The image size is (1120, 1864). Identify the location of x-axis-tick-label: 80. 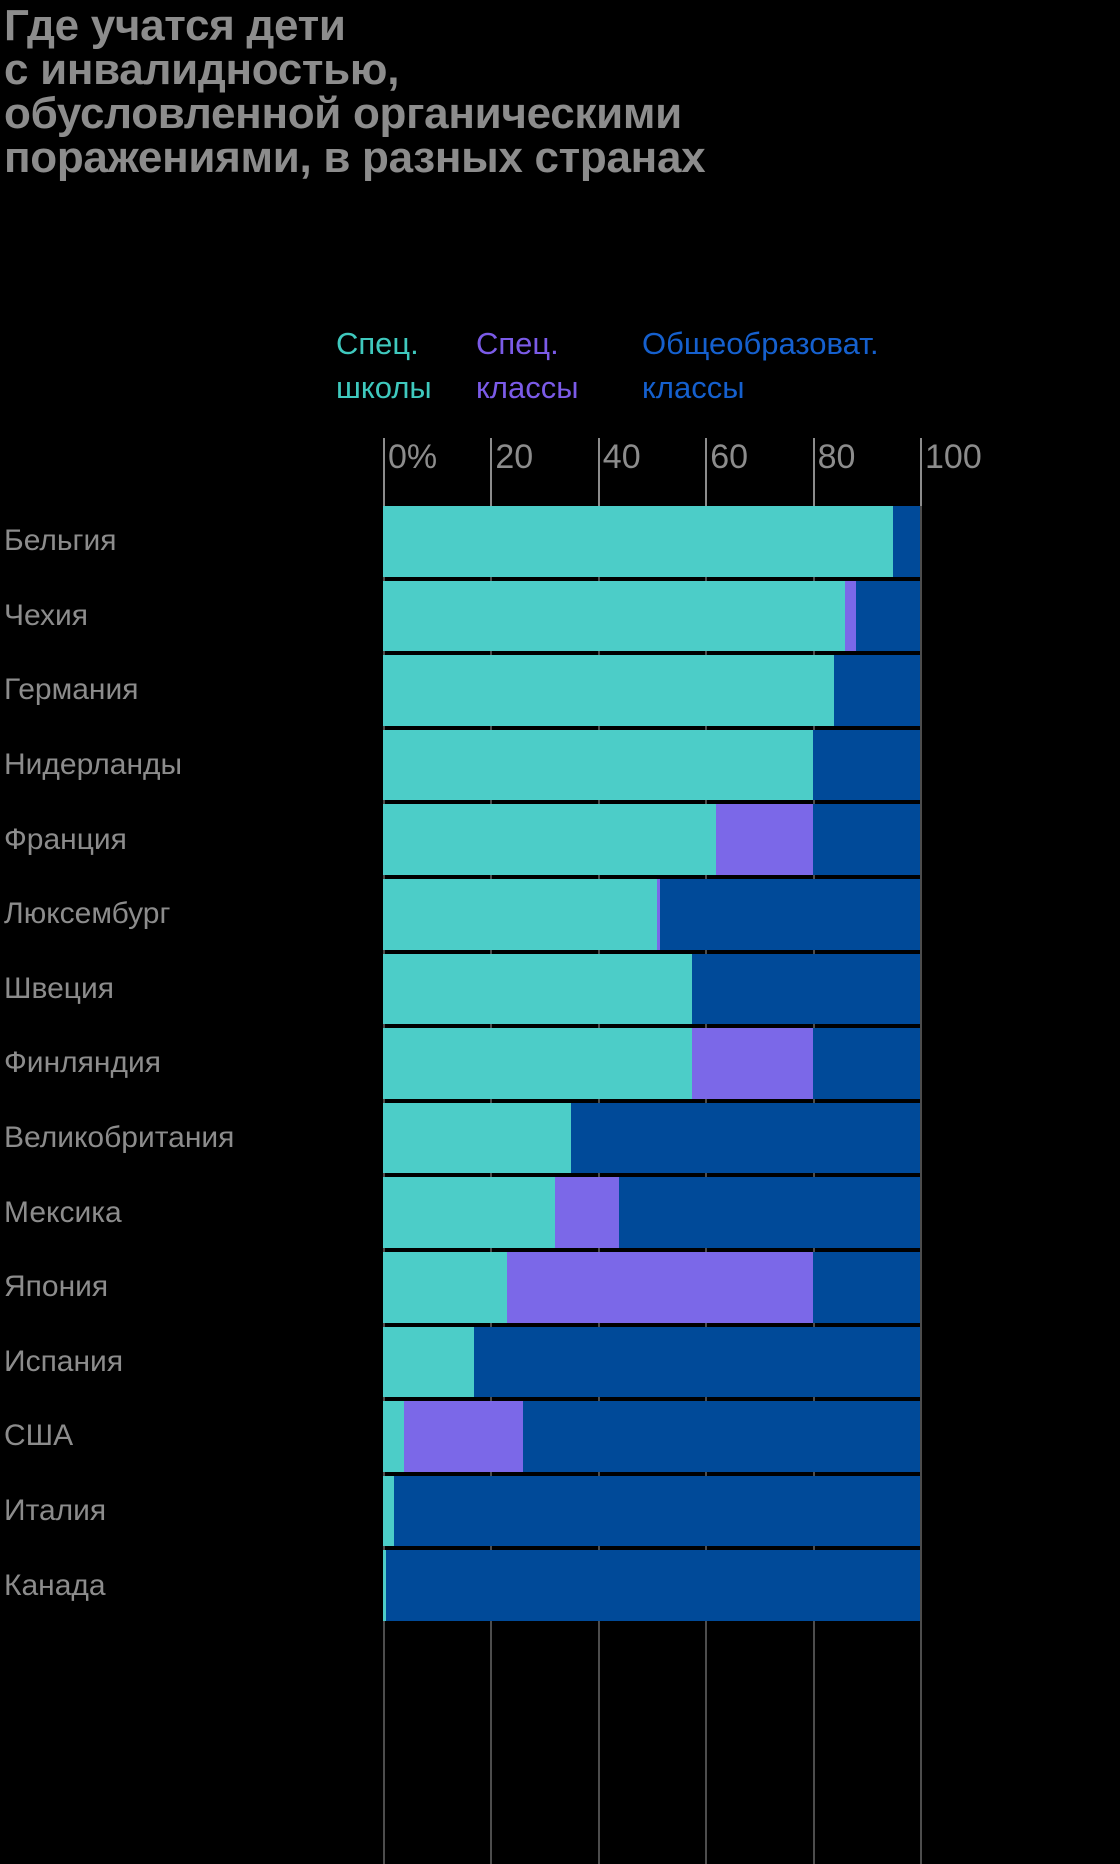
(836, 457).